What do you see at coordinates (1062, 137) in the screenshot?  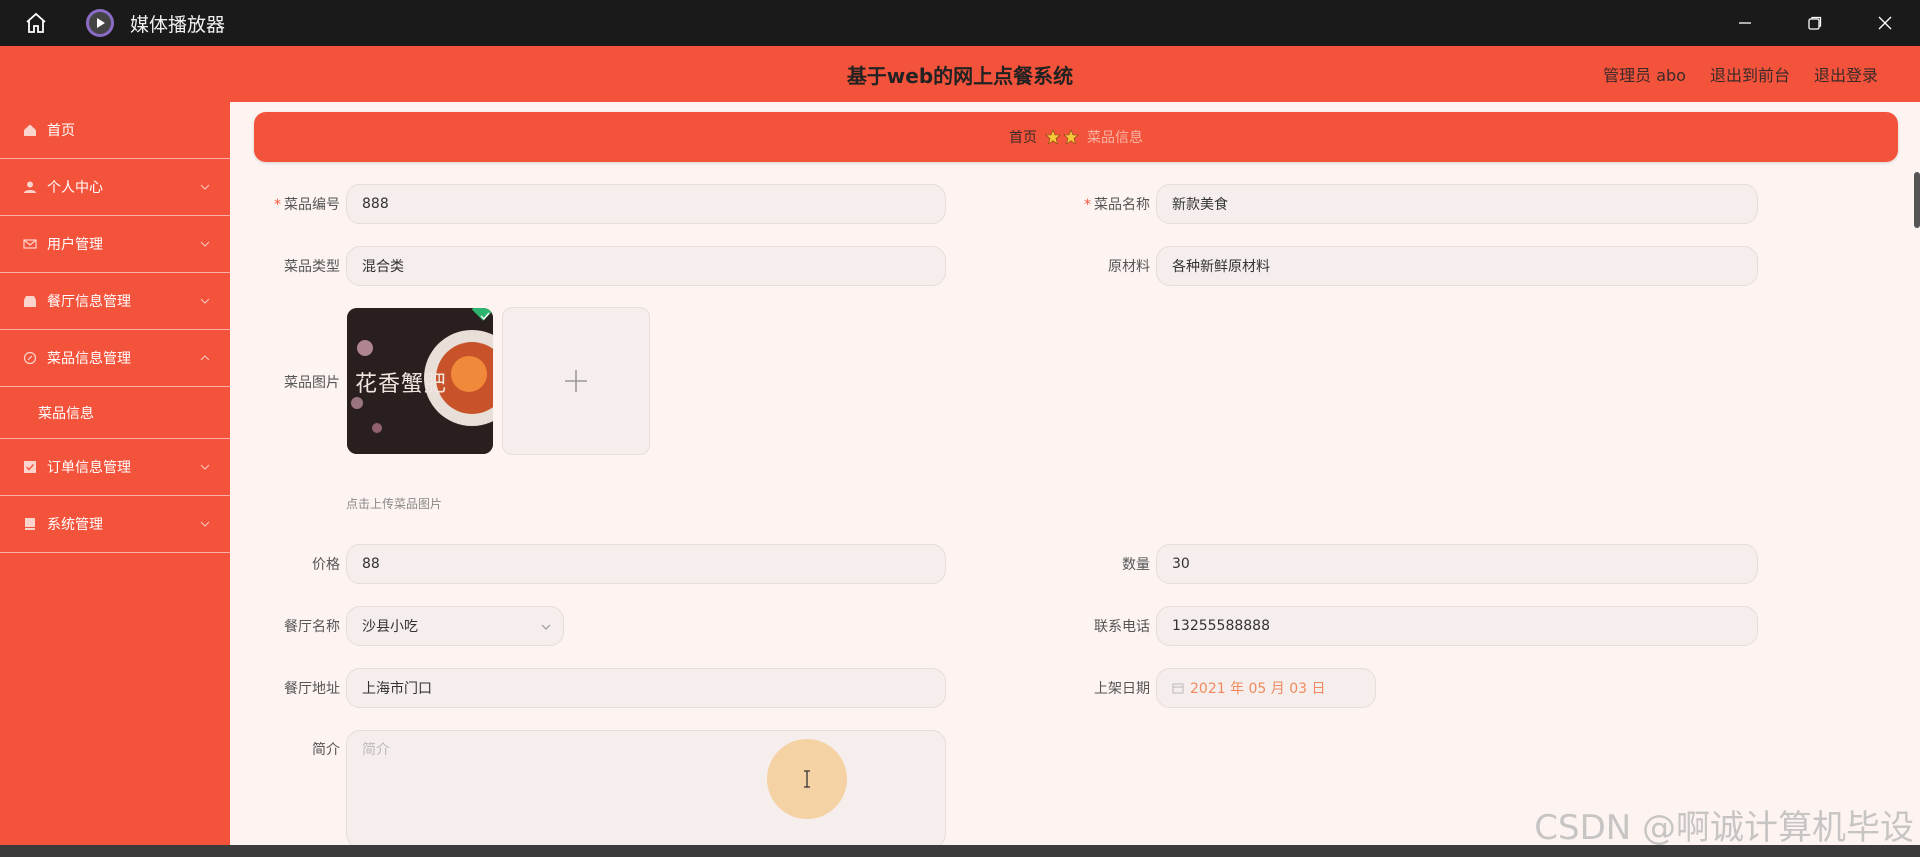 I see `breadcrumb-separator` at bounding box center [1062, 137].